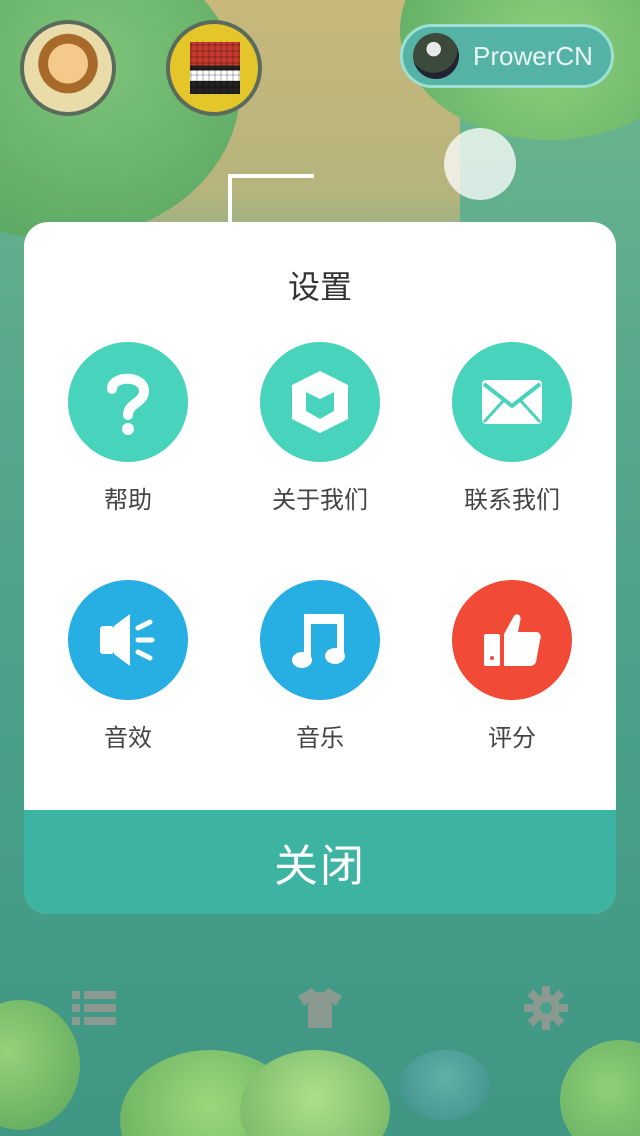 The width and height of the screenshot is (640, 1136). I want to click on contact-button: 联系我们, so click(512, 428).